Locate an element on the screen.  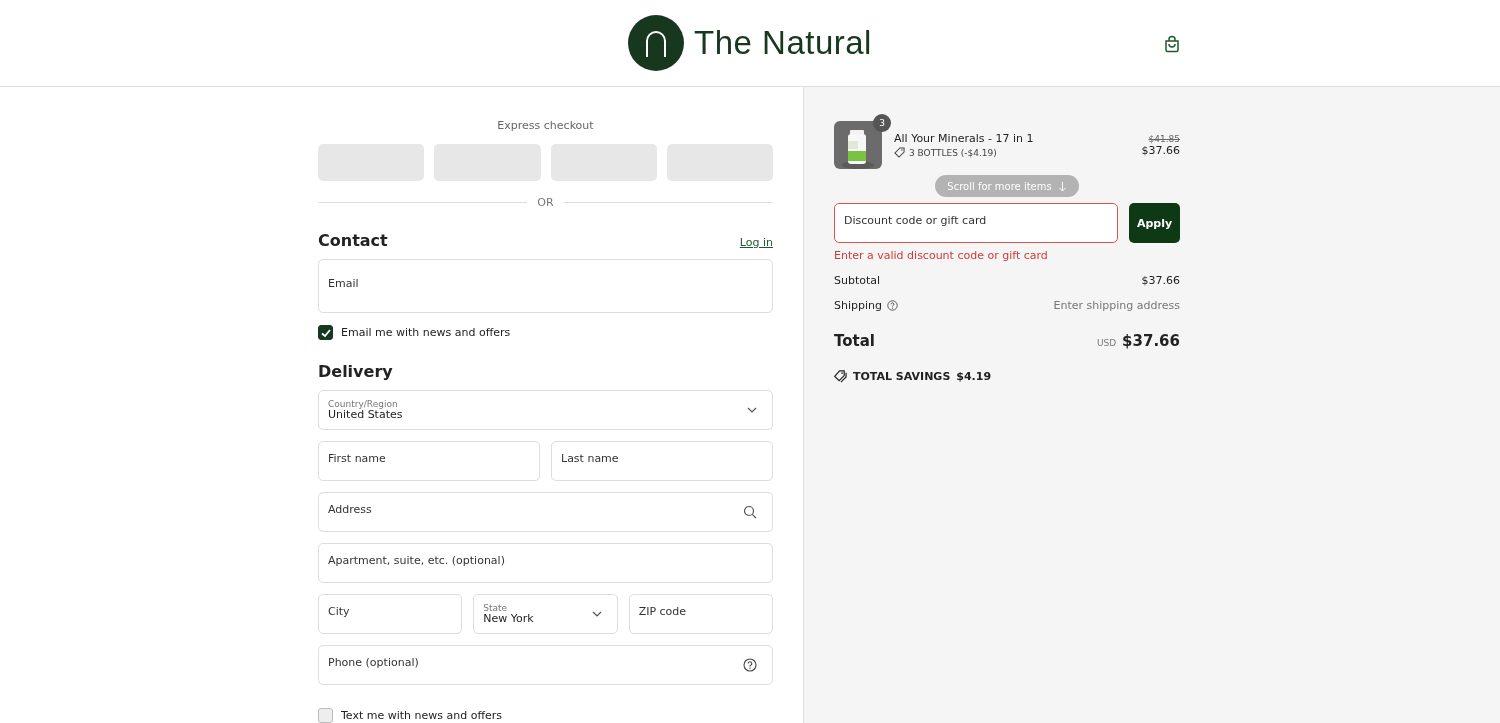
product-name: All Your Minerals - 17 in 1 is located at coordinates (964, 138).